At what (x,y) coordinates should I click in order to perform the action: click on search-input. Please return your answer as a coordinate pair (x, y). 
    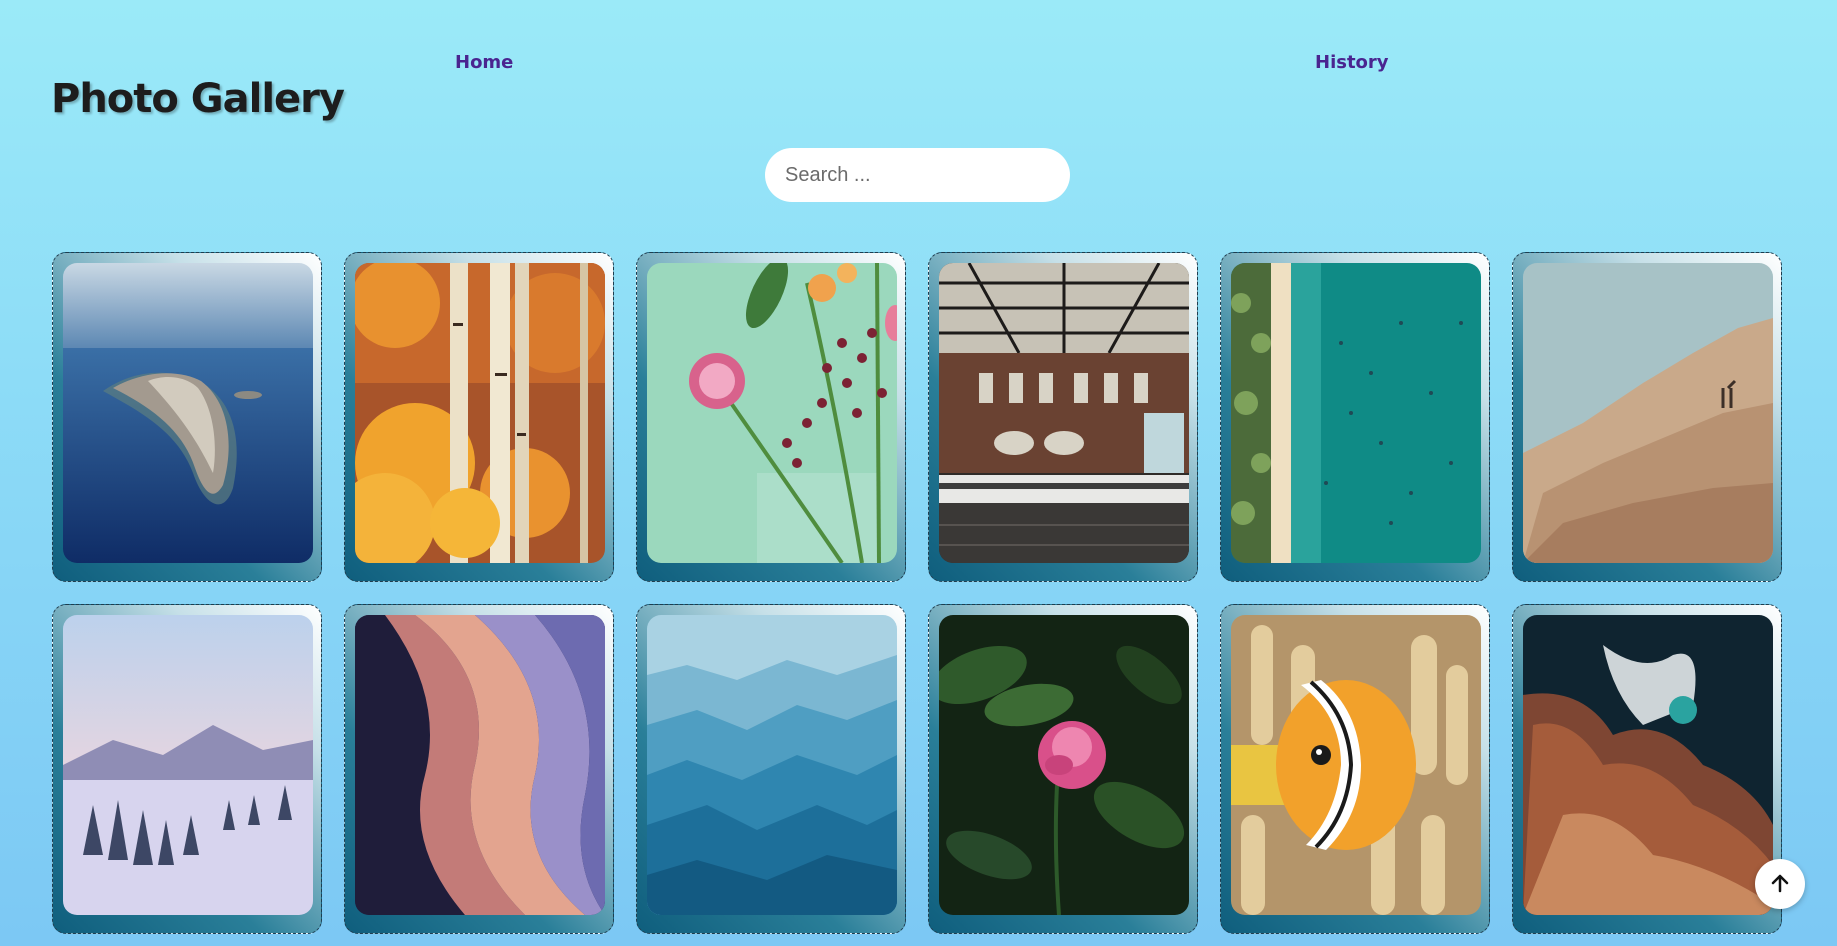
    Looking at the image, I should click on (917, 175).